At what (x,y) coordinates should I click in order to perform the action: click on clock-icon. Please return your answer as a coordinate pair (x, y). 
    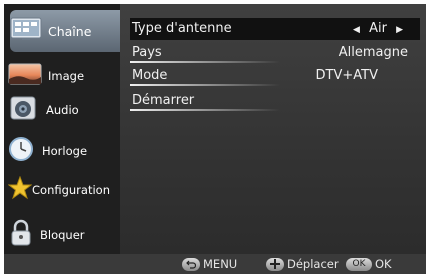
    Looking at the image, I should click on (22, 151).